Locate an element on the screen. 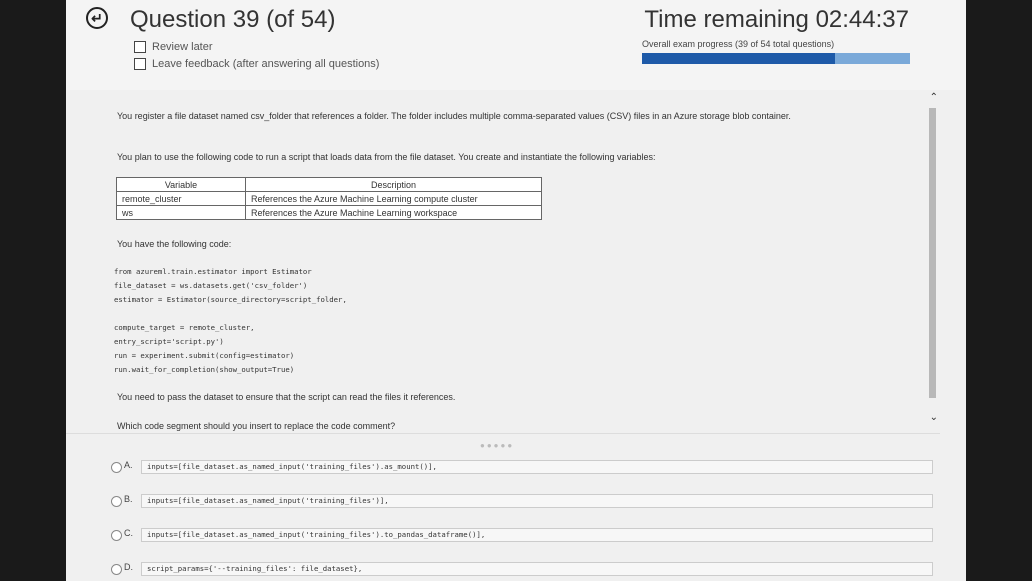  progress-bar is located at coordinates (776, 58).